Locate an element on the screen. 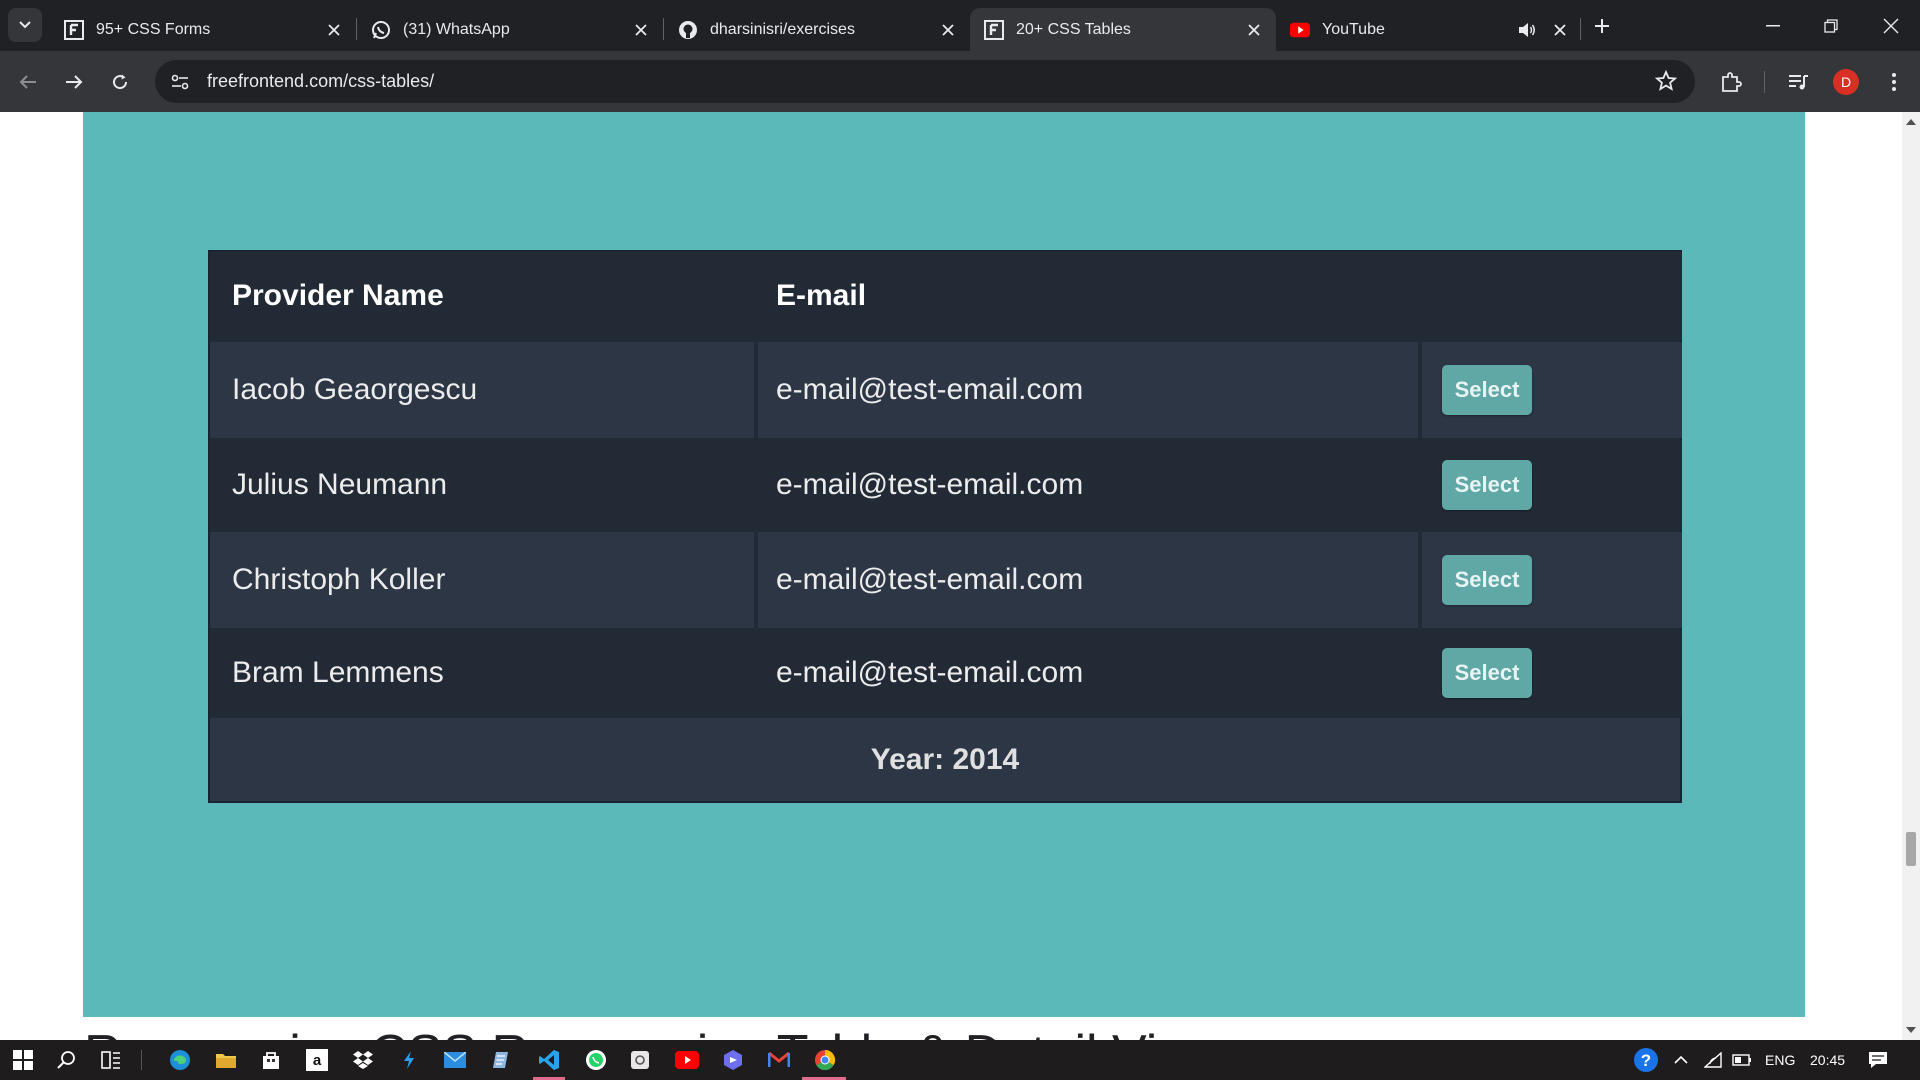 The image size is (1920, 1080). site-info-icon is located at coordinates (180, 82).